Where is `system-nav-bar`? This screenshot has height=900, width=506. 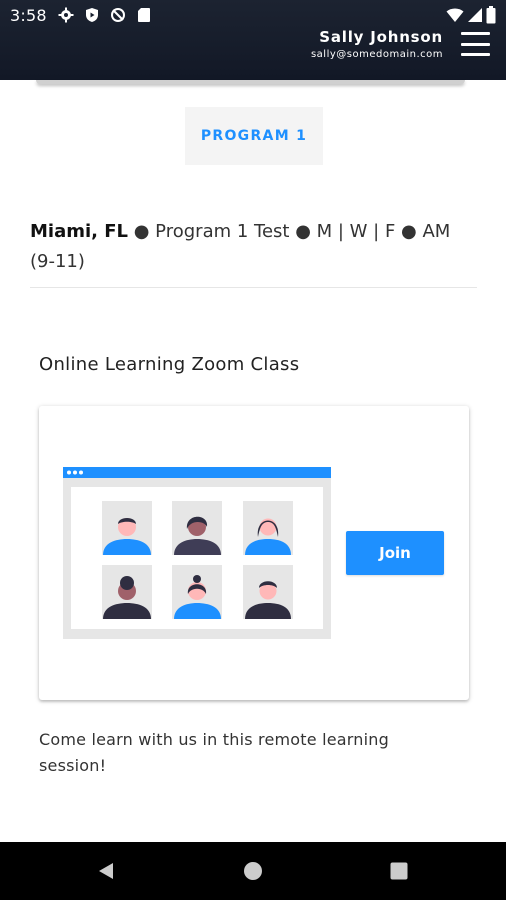
system-nav-bar is located at coordinates (253, 871).